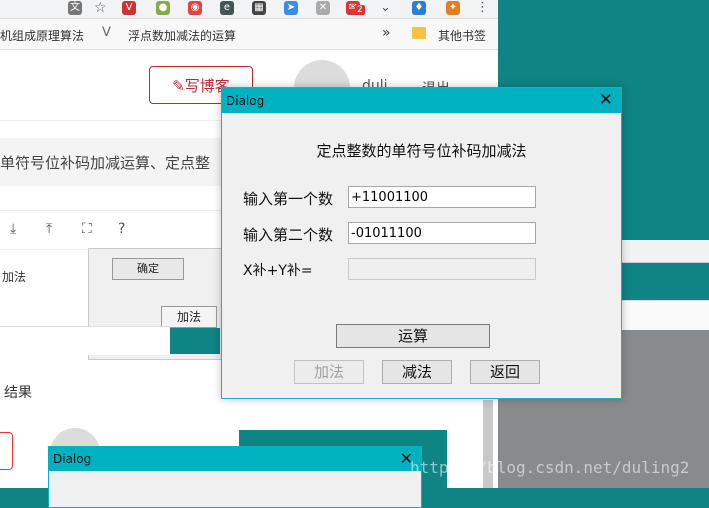  Describe the element at coordinates (421, 151) in the screenshot. I see `dialog-heading: 定点整数的单符号位补码加减法` at that location.